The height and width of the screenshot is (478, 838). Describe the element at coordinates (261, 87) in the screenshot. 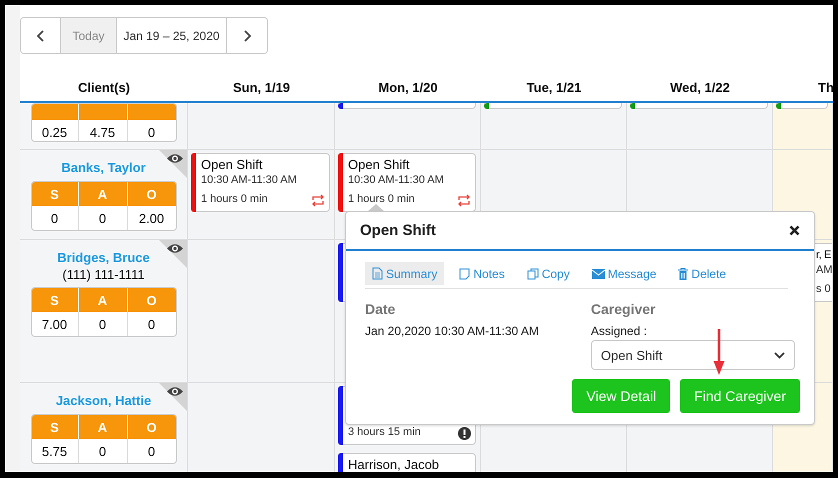

I see `column-header: Sun, 1/19` at that location.